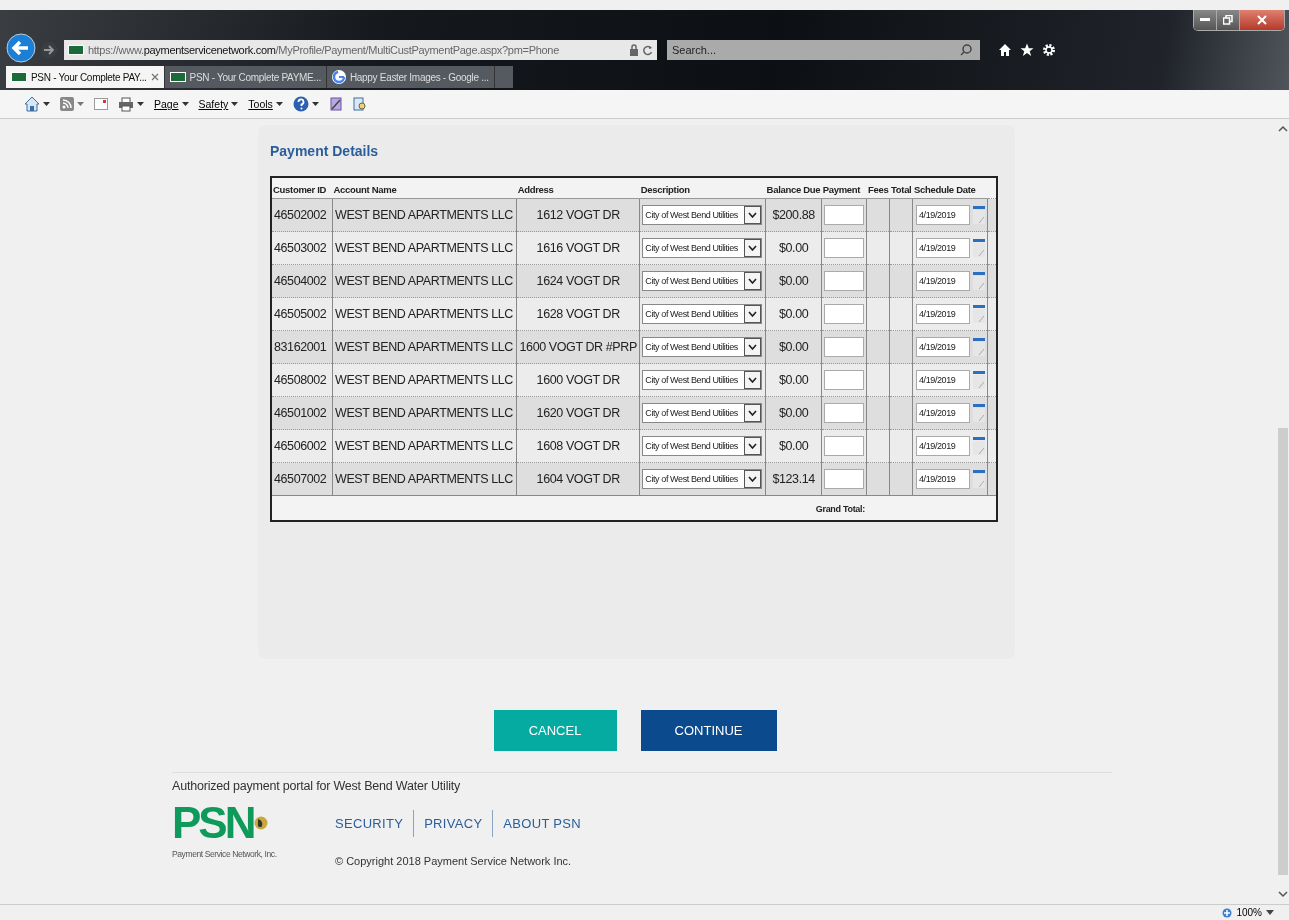  What do you see at coordinates (369, 823) in the screenshot?
I see `footer-link: SECURITY` at bounding box center [369, 823].